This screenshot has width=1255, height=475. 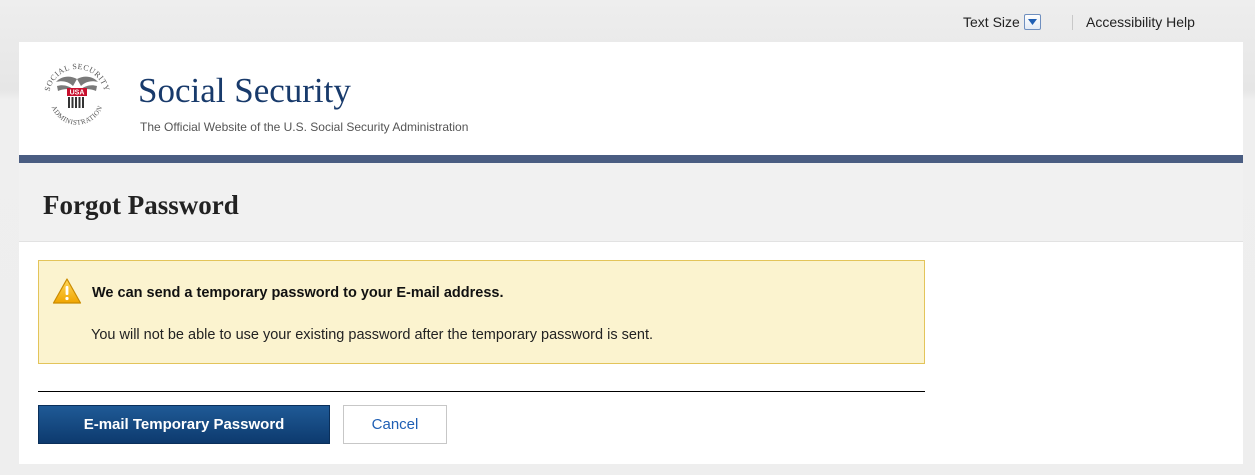 What do you see at coordinates (184, 424) in the screenshot?
I see `email-temporary-password-button: E-mail Temporary Password` at bounding box center [184, 424].